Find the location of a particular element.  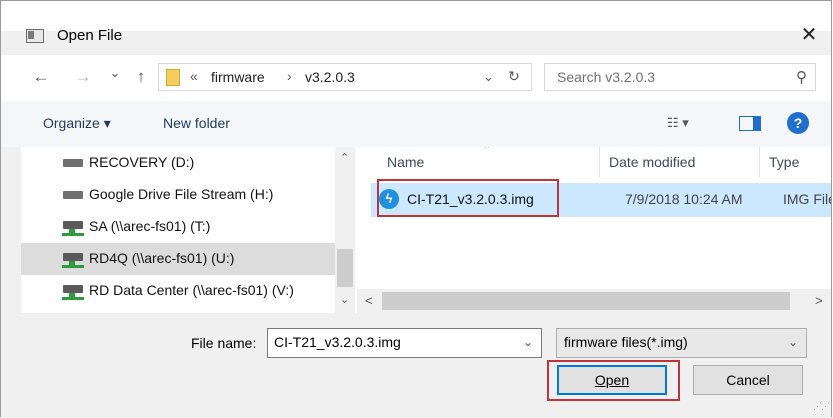

scroll-up-icon: ⌃ is located at coordinates (344, 157).